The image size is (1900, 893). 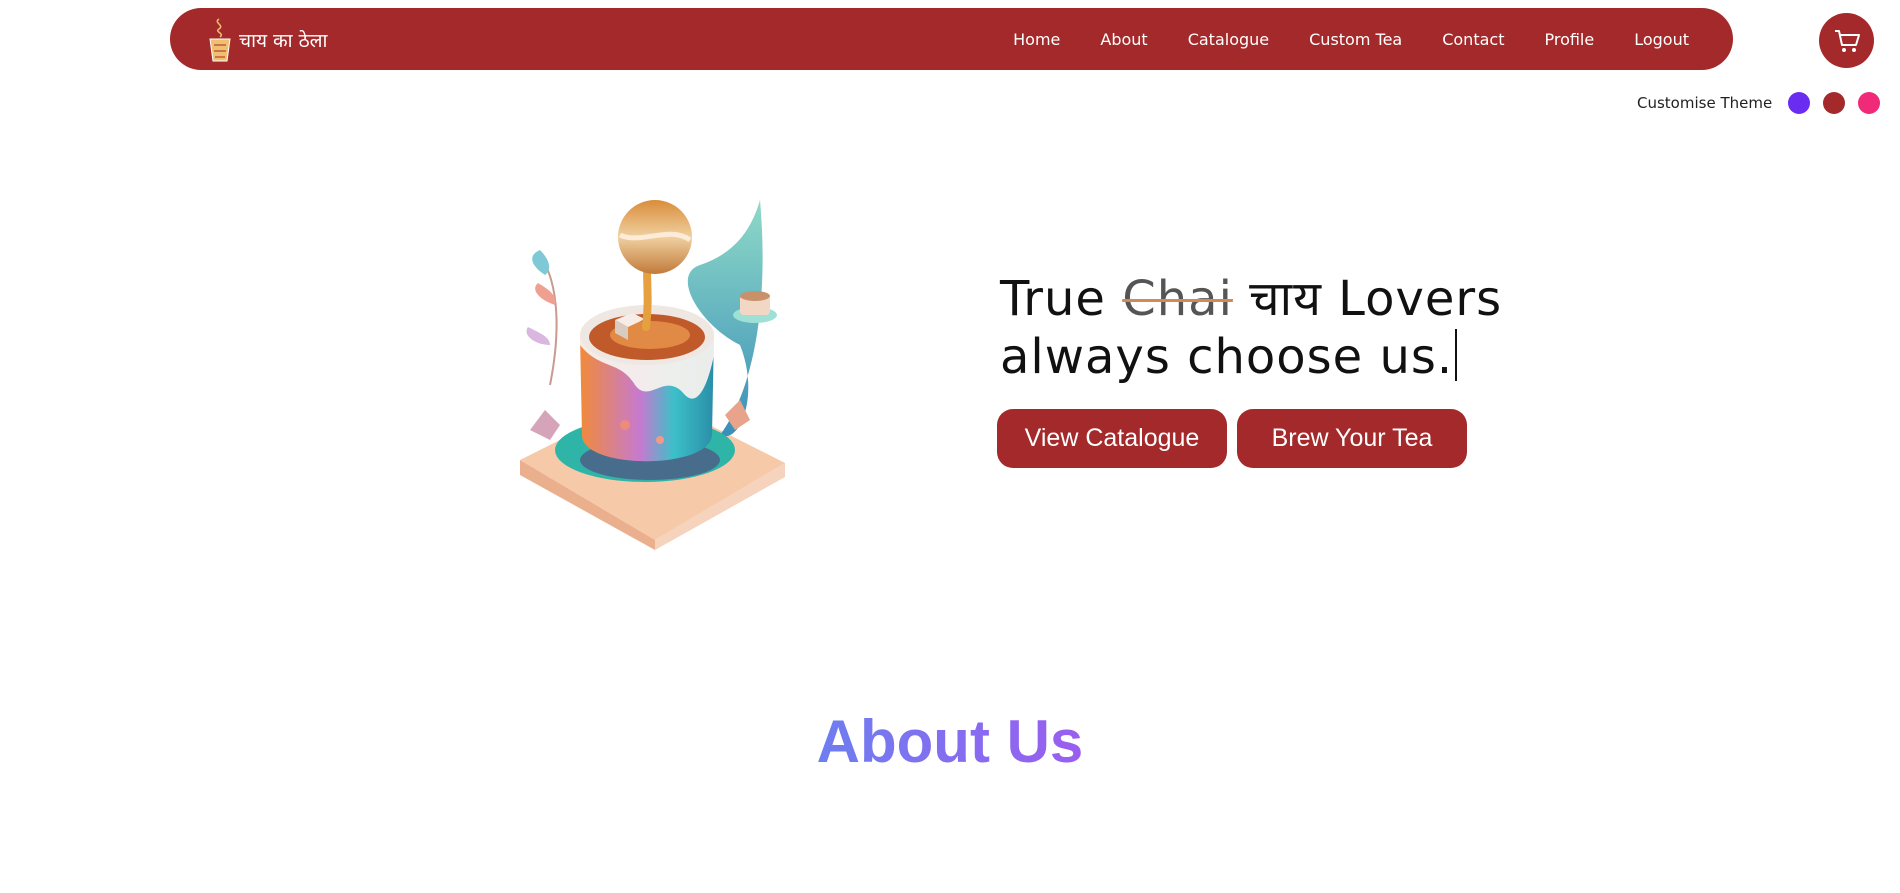 What do you see at coordinates (1869, 103) in the screenshot?
I see `theme-swatch-pink` at bounding box center [1869, 103].